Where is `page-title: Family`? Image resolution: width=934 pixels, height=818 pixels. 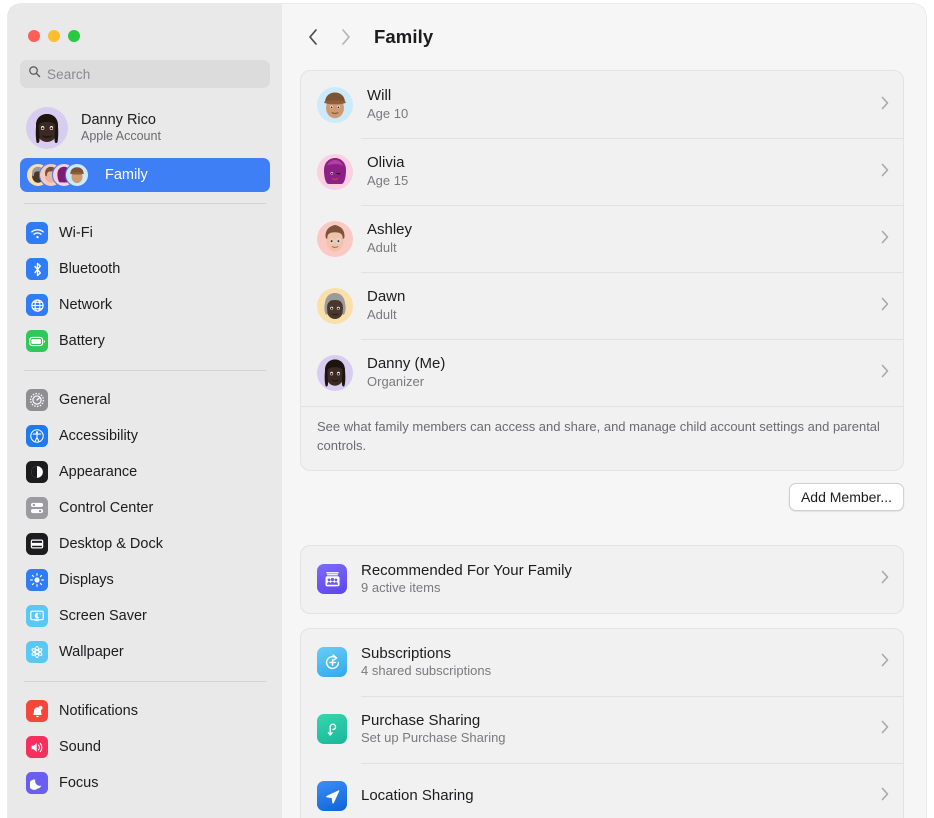
page-title: Family is located at coordinates (404, 36).